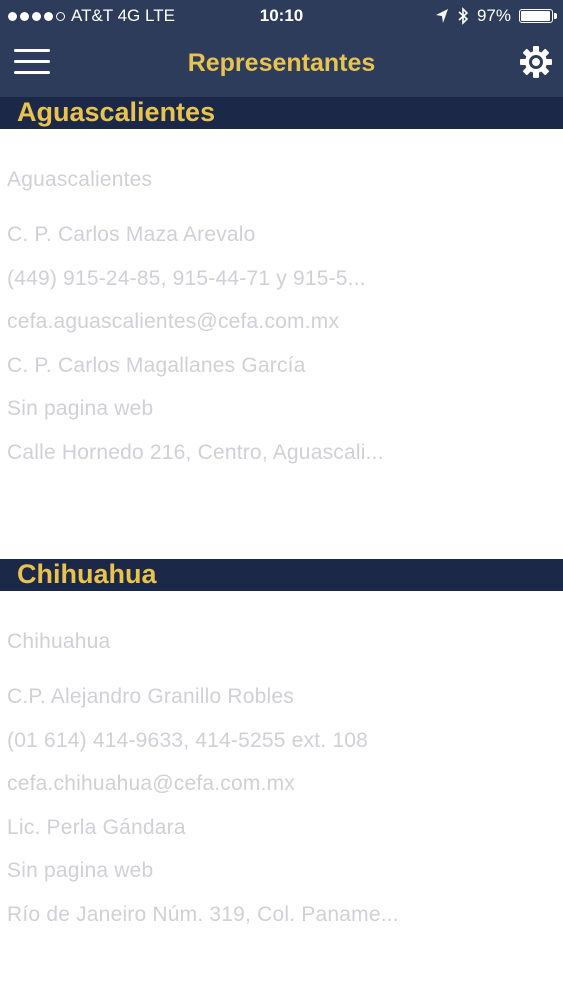 This screenshot has height=1000, width=563. I want to click on state-name: Chihuahua, so click(59, 641).